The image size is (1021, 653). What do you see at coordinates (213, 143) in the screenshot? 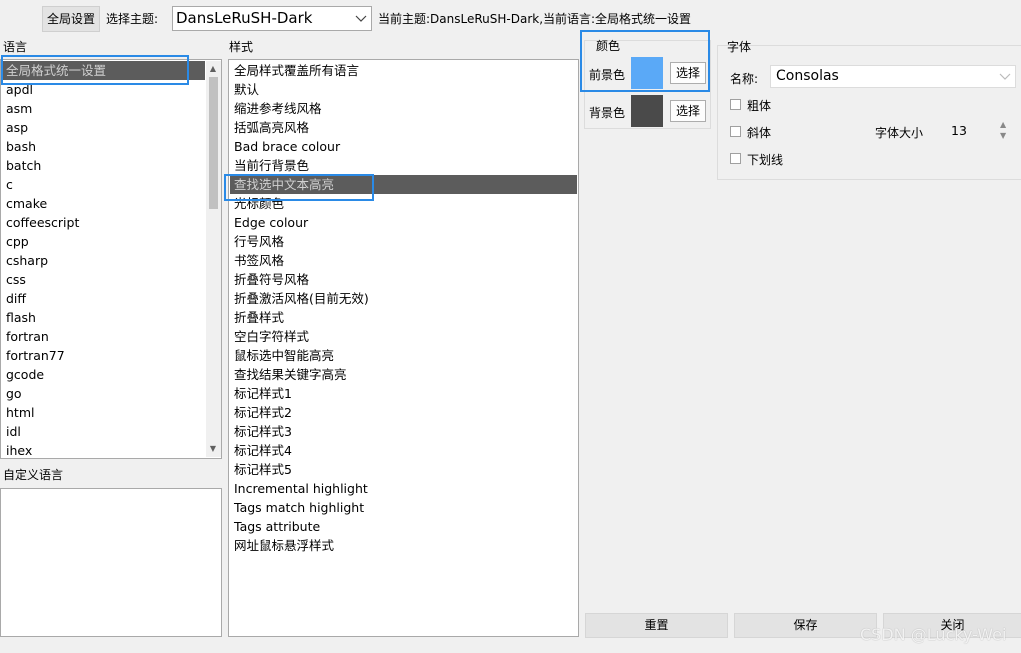
I see `scroll-thumb` at bounding box center [213, 143].